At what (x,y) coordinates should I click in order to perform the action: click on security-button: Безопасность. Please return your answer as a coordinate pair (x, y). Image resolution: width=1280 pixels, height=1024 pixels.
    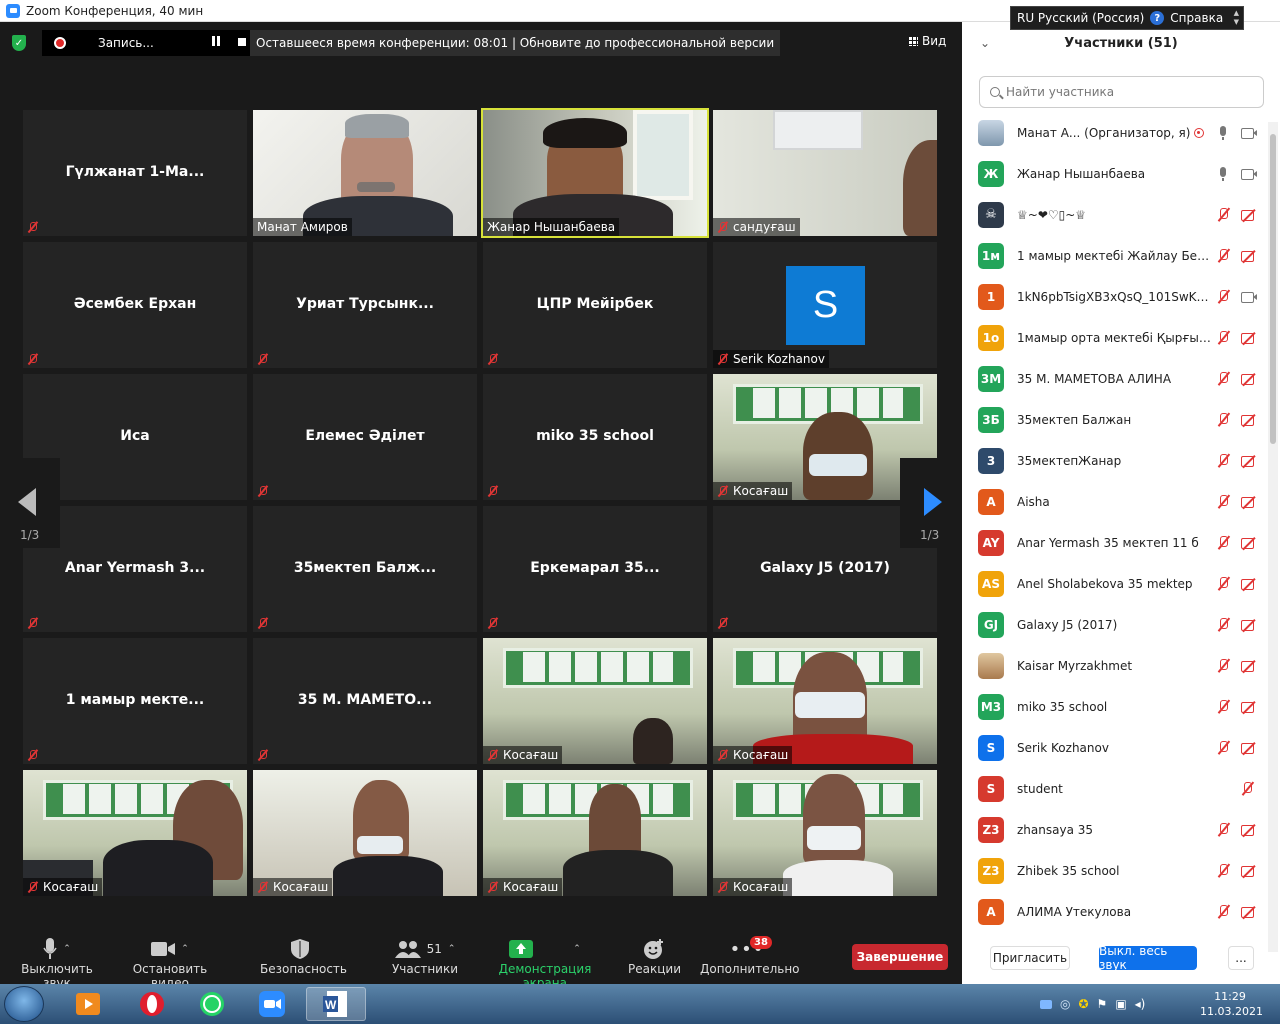
    Looking at the image, I should click on (303, 956).